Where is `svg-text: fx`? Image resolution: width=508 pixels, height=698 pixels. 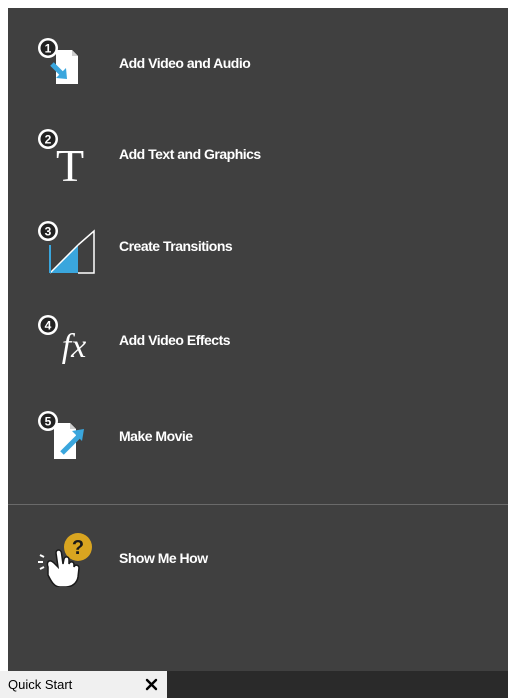 svg-text: fx is located at coordinates (74, 346).